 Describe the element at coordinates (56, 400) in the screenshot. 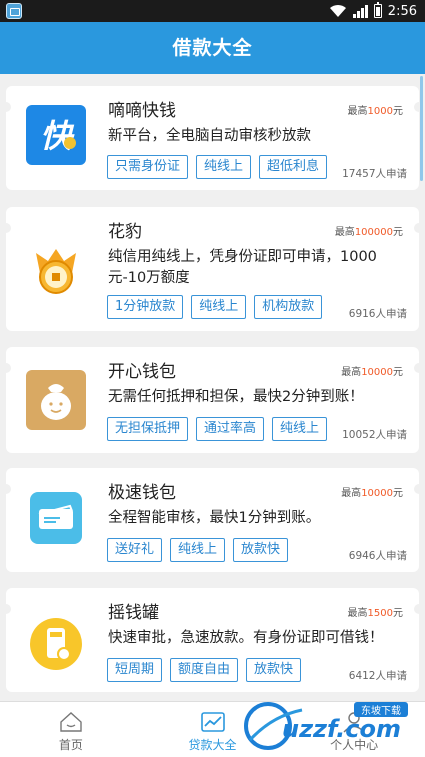

I see `money-bag-icon` at that location.